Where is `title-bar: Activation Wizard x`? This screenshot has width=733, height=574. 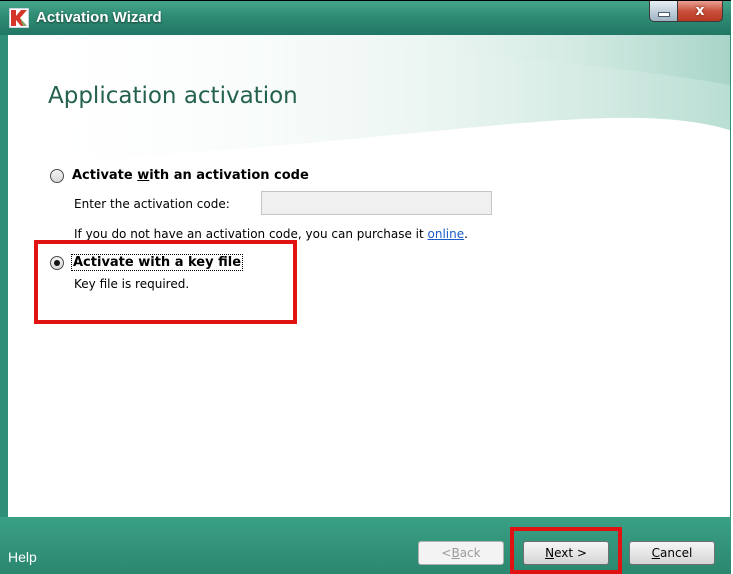 title-bar: Activation Wizard x is located at coordinates (365, 18).